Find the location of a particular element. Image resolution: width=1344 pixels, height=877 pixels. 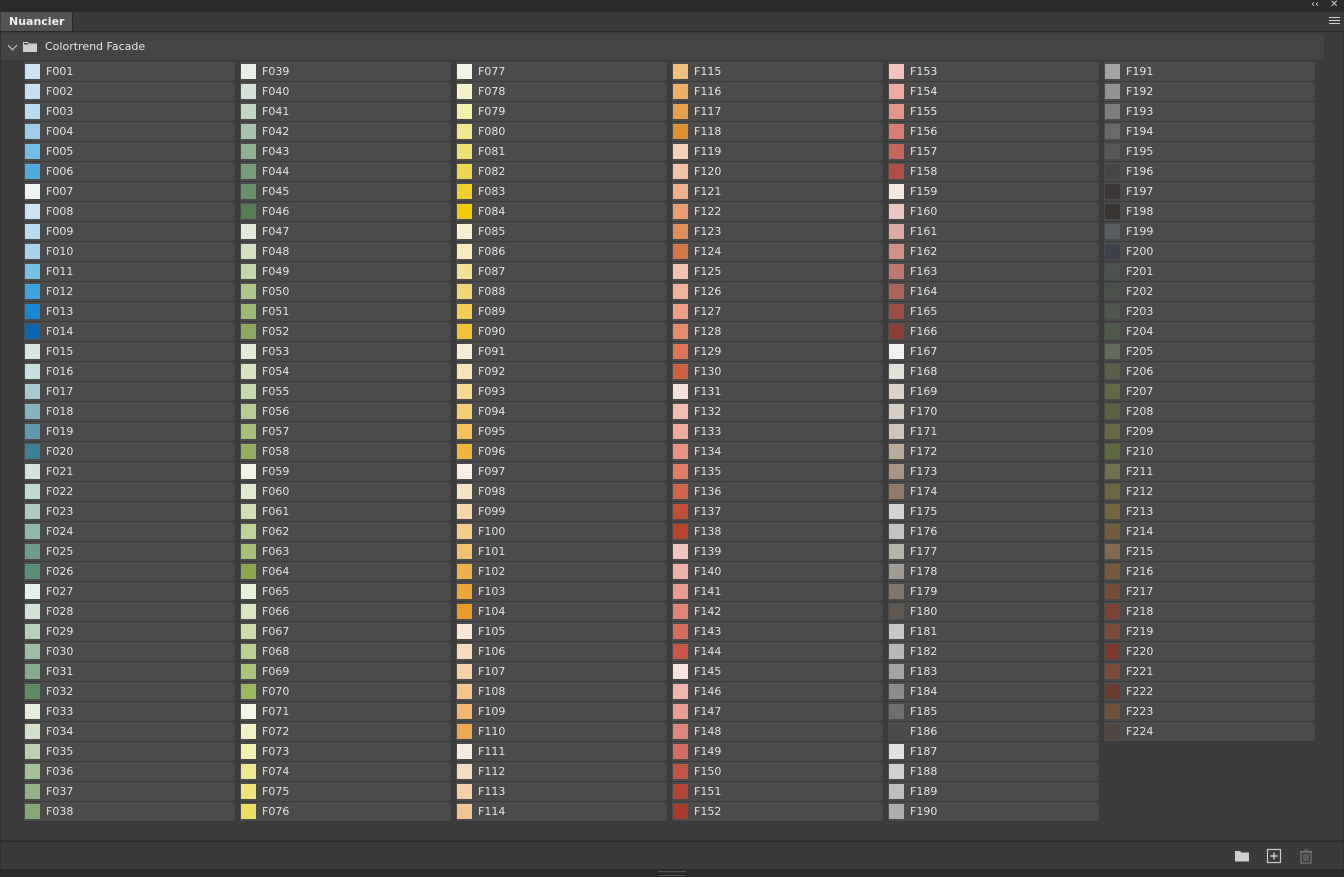

swatch-item: F161 is located at coordinates (993, 232).